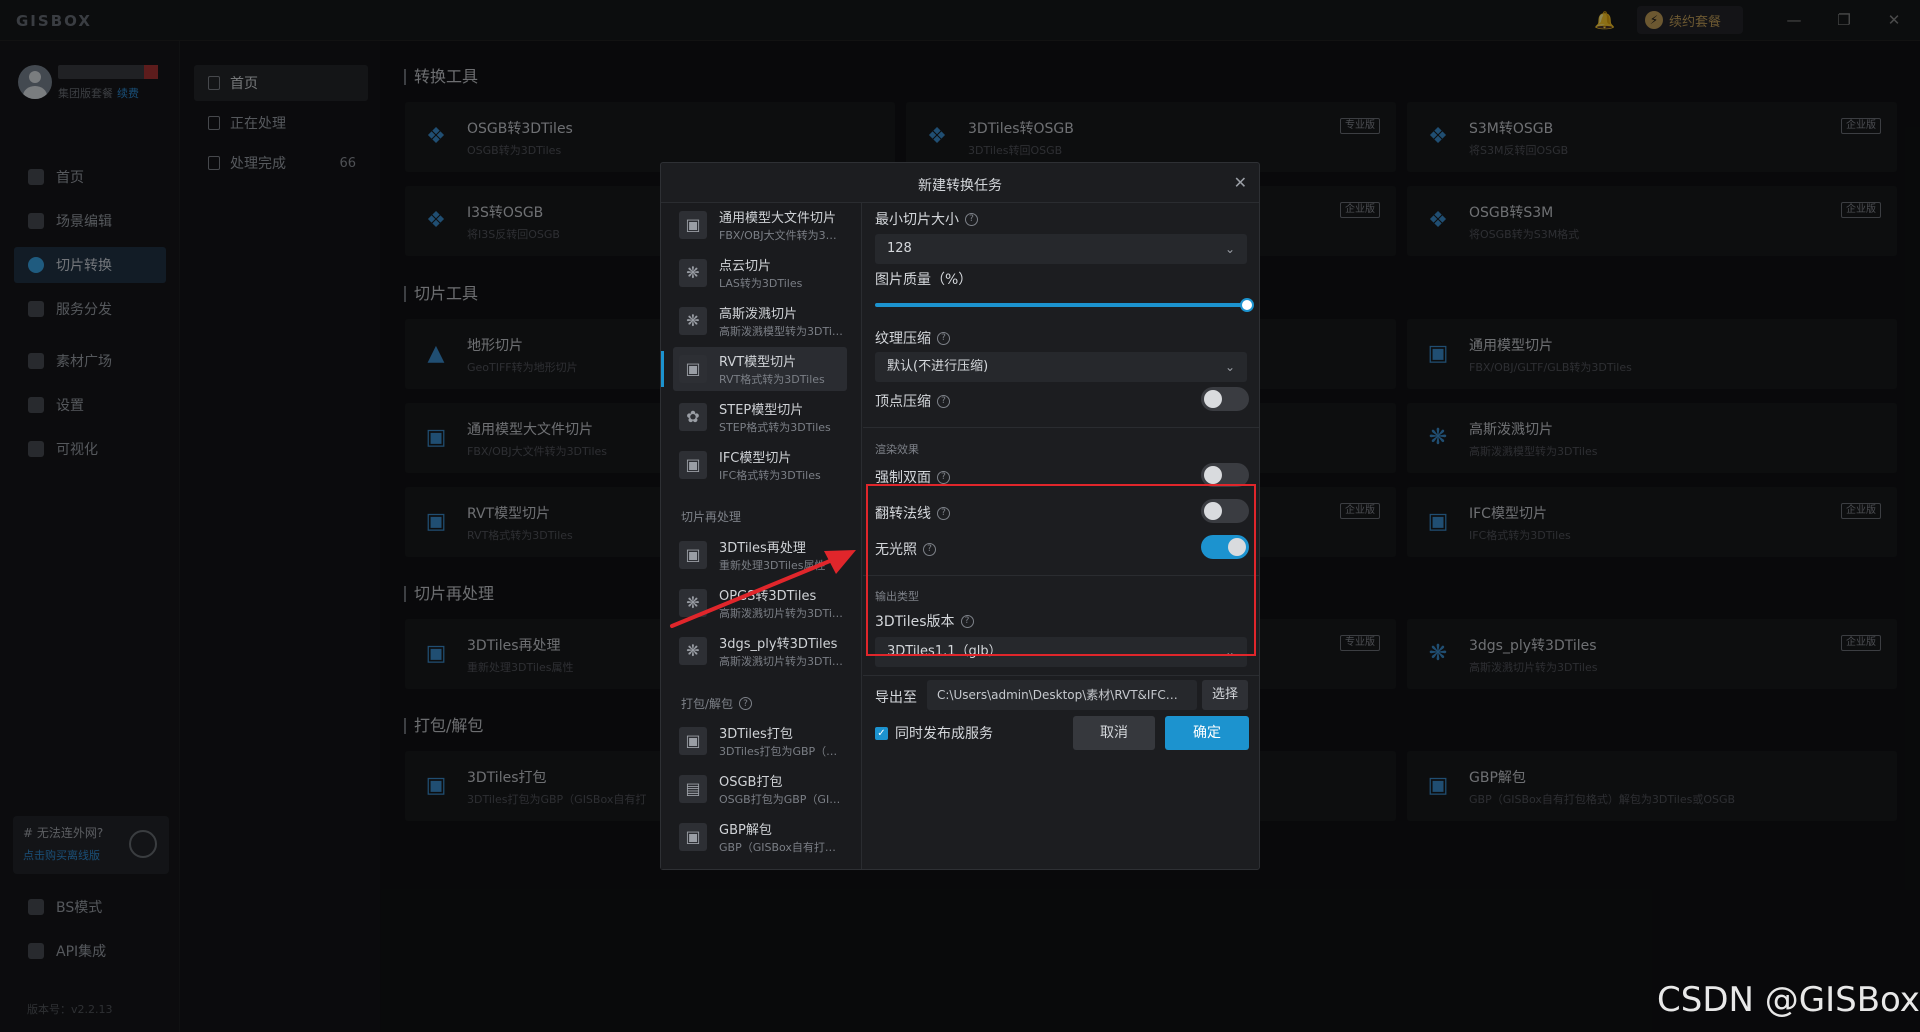  What do you see at coordinates (896, 698) in the screenshot?
I see `export-label: 导出至` at bounding box center [896, 698].